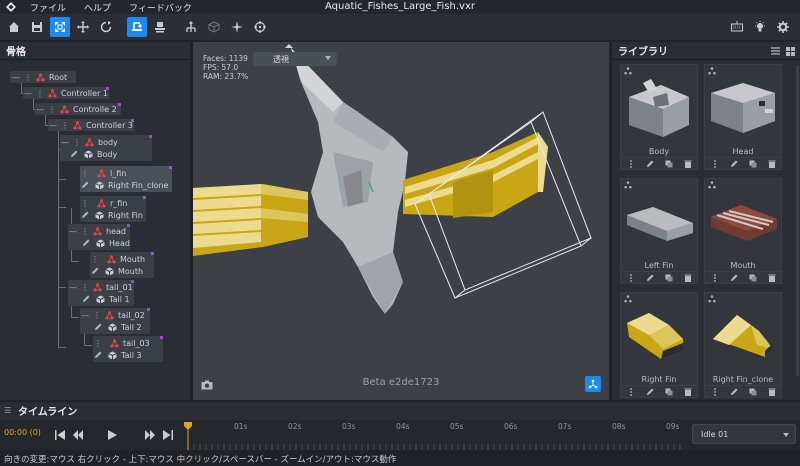 Image resolution: width=800 pixels, height=466 pixels. Describe the element at coordinates (743, 231) in the screenshot. I see `library-item-mouth: Mouth` at that location.